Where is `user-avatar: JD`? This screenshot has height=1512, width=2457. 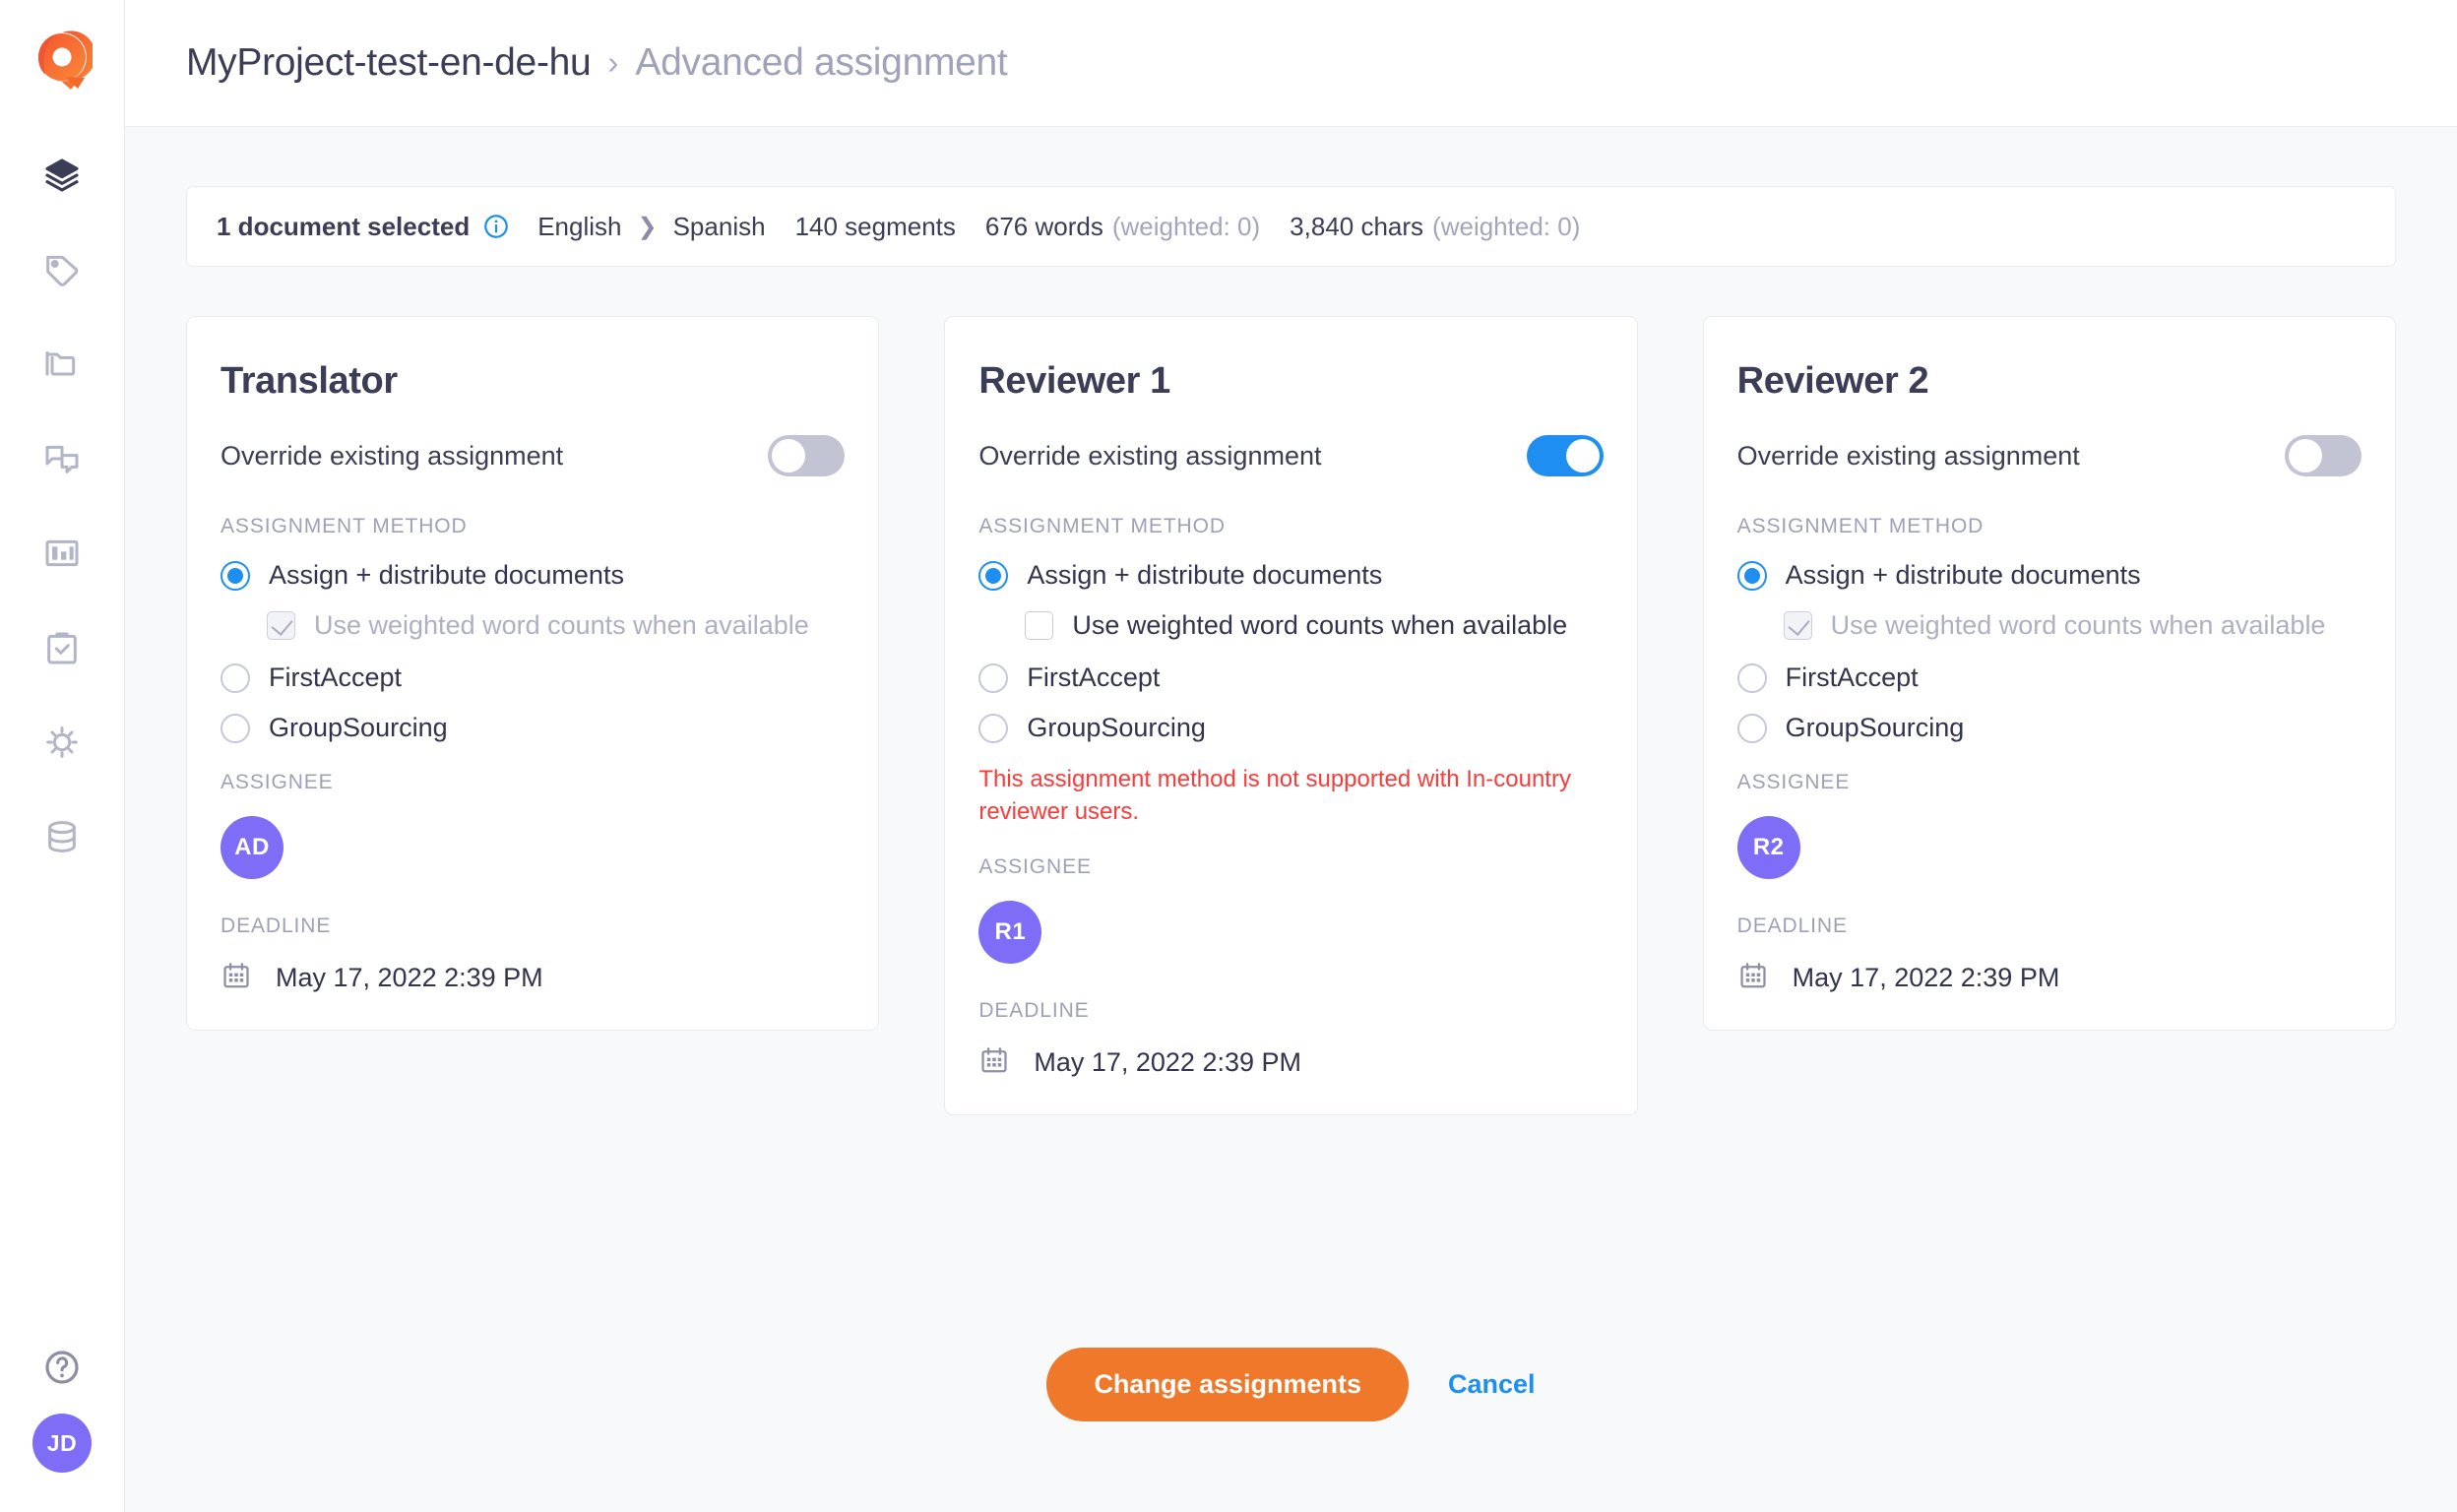 user-avatar: JD is located at coordinates (62, 1443).